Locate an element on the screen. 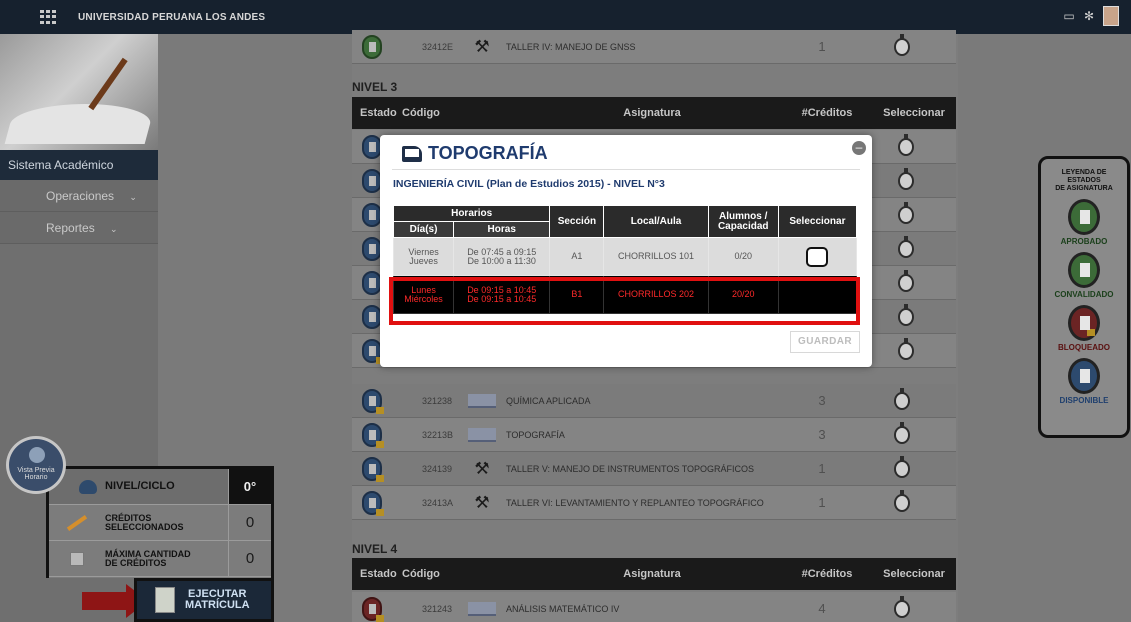  course-code: 32413A is located at coordinates (438, 502).